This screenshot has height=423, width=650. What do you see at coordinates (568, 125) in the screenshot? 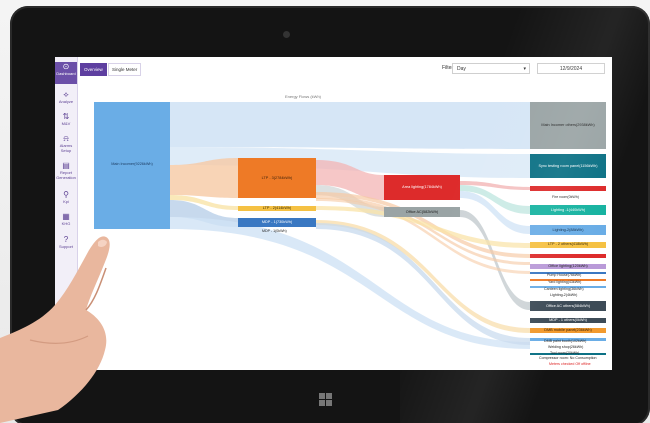
I see `node-main-others: Main Incomer others(2938kWh)` at bounding box center [568, 125].